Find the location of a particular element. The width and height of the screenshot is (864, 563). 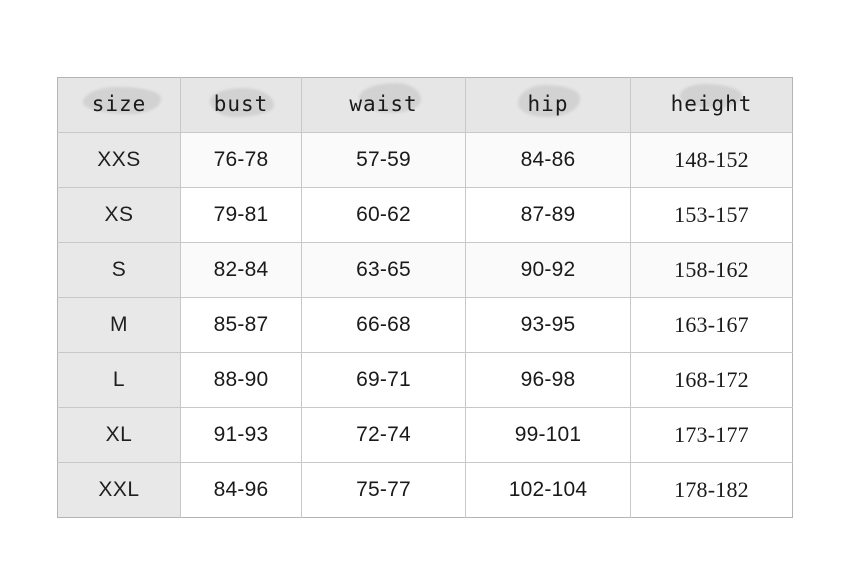

column-header-size-label: size is located at coordinates (121, 101).